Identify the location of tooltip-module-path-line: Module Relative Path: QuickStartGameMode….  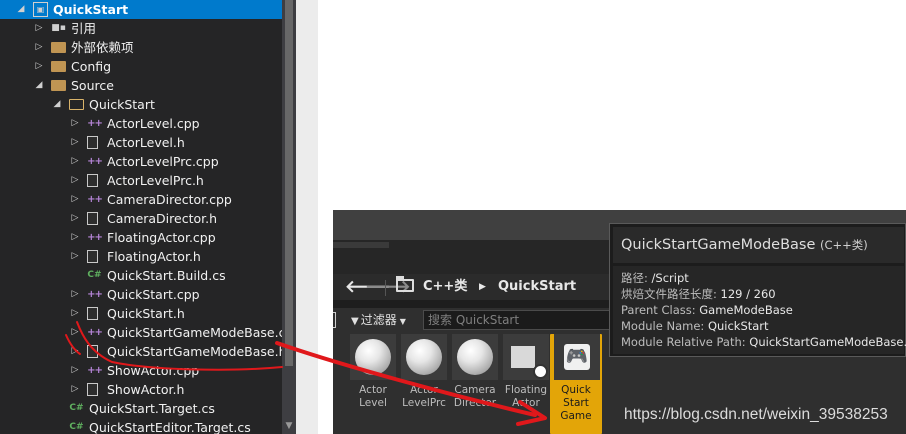
(763, 342).